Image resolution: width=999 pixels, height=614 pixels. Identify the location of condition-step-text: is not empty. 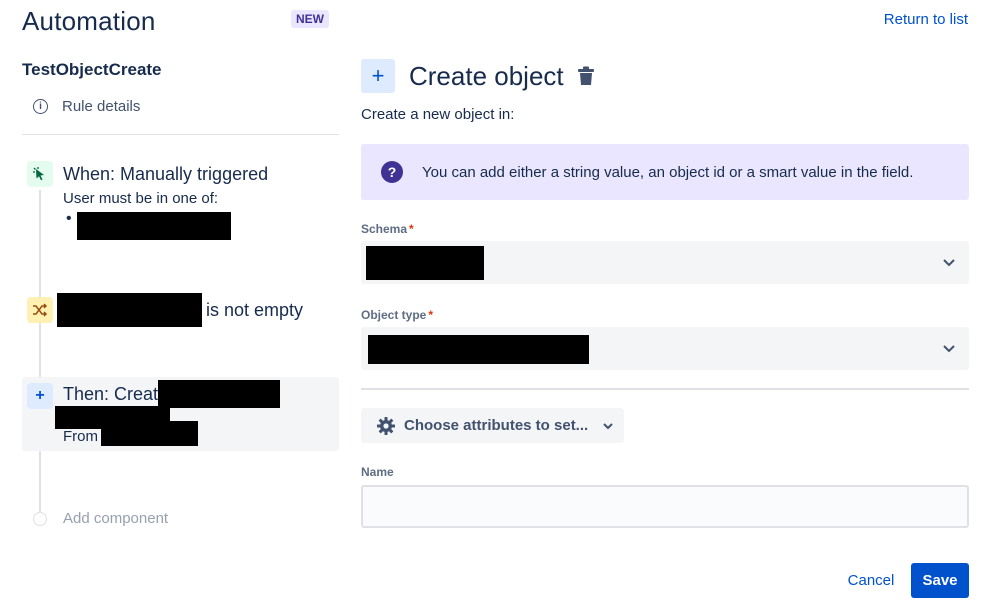
(254, 310).